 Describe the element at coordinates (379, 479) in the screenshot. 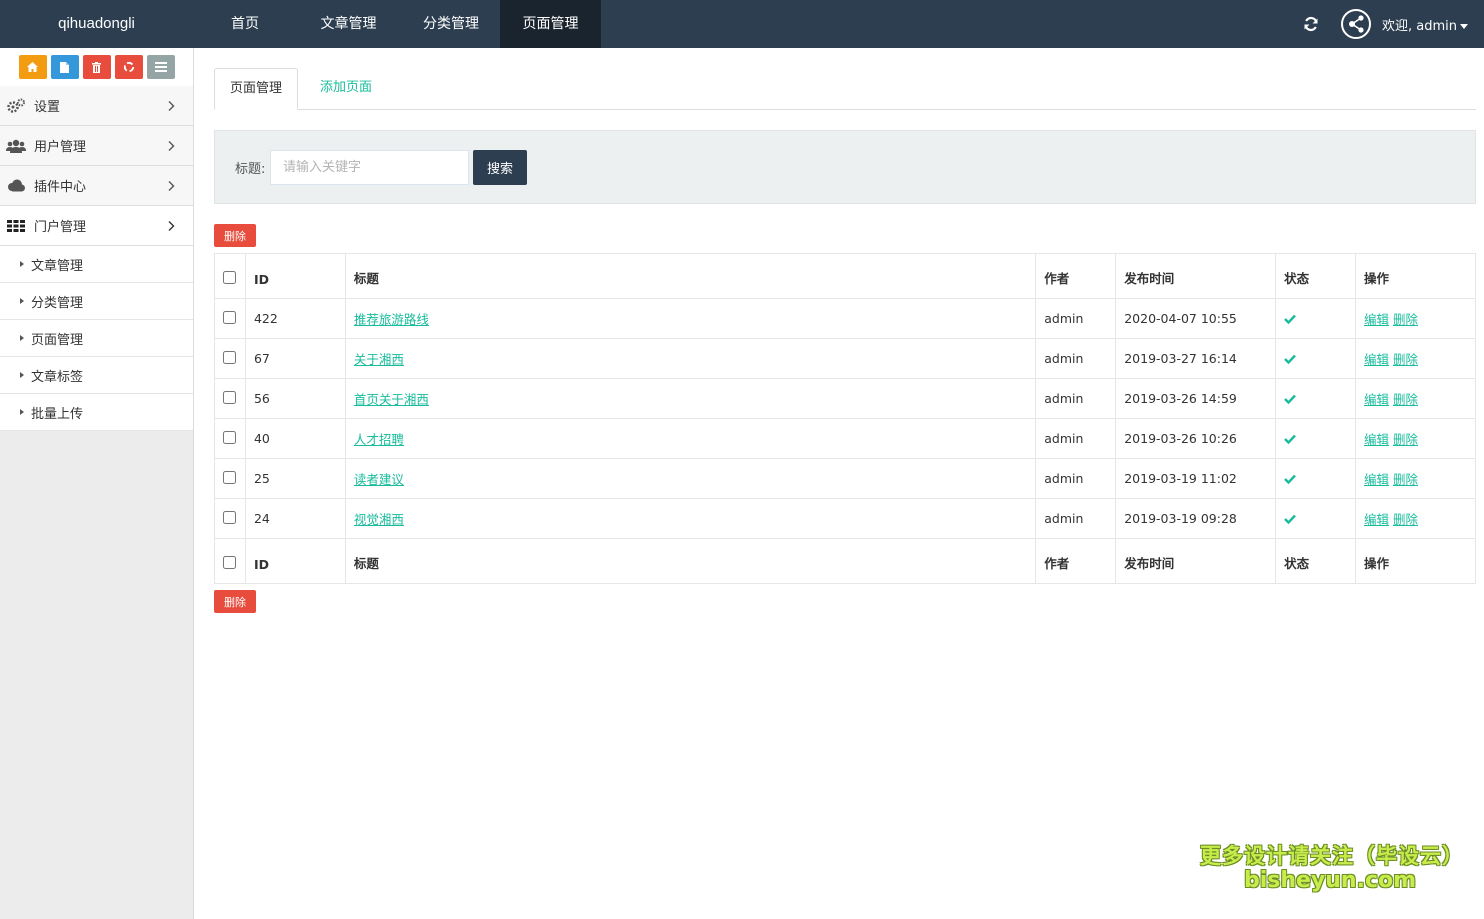

I see `page-title-link: 读者建议` at that location.